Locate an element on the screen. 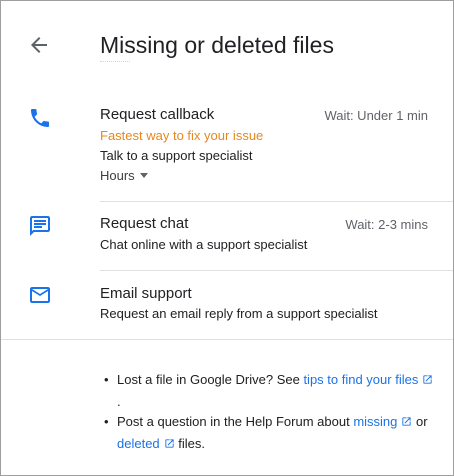 The height and width of the screenshot is (476, 454). missing-link: missing is located at coordinates (382, 421).